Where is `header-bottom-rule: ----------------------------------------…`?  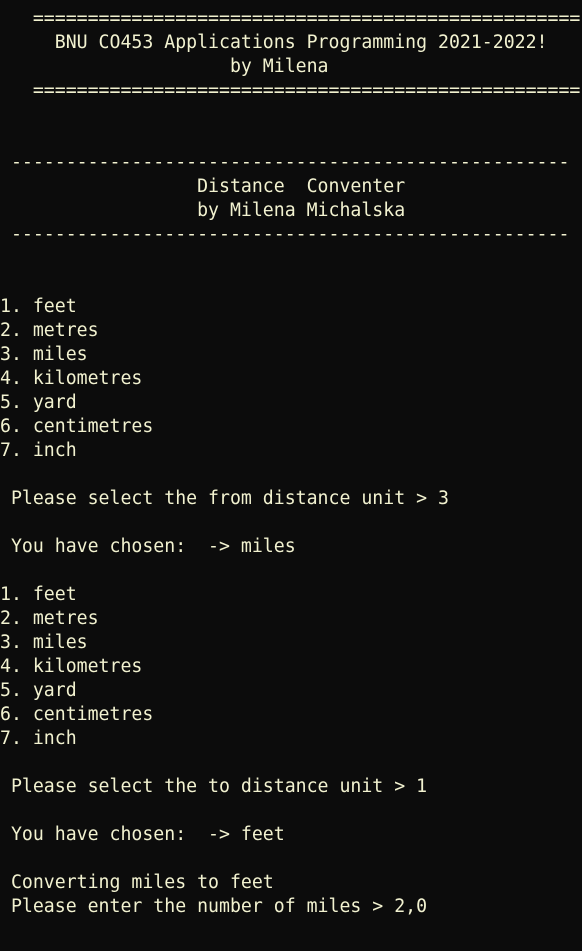 header-bottom-rule: ----------------------------------------… is located at coordinates (285, 234).